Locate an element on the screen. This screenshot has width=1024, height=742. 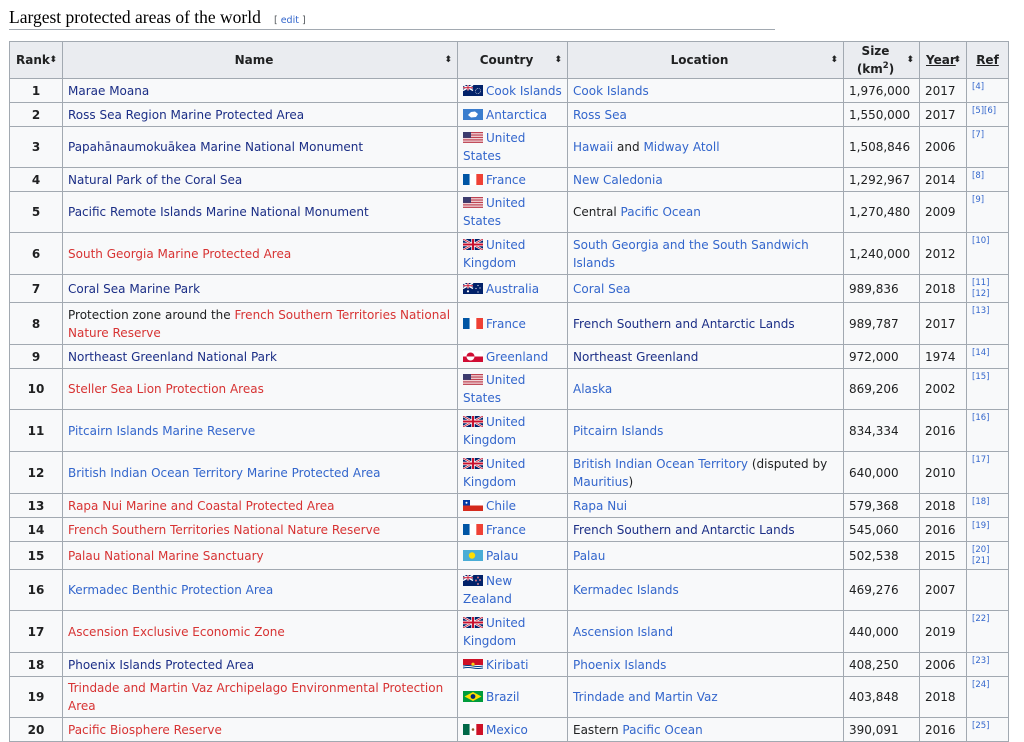
citation-link: [11][12] is located at coordinates (980, 288).